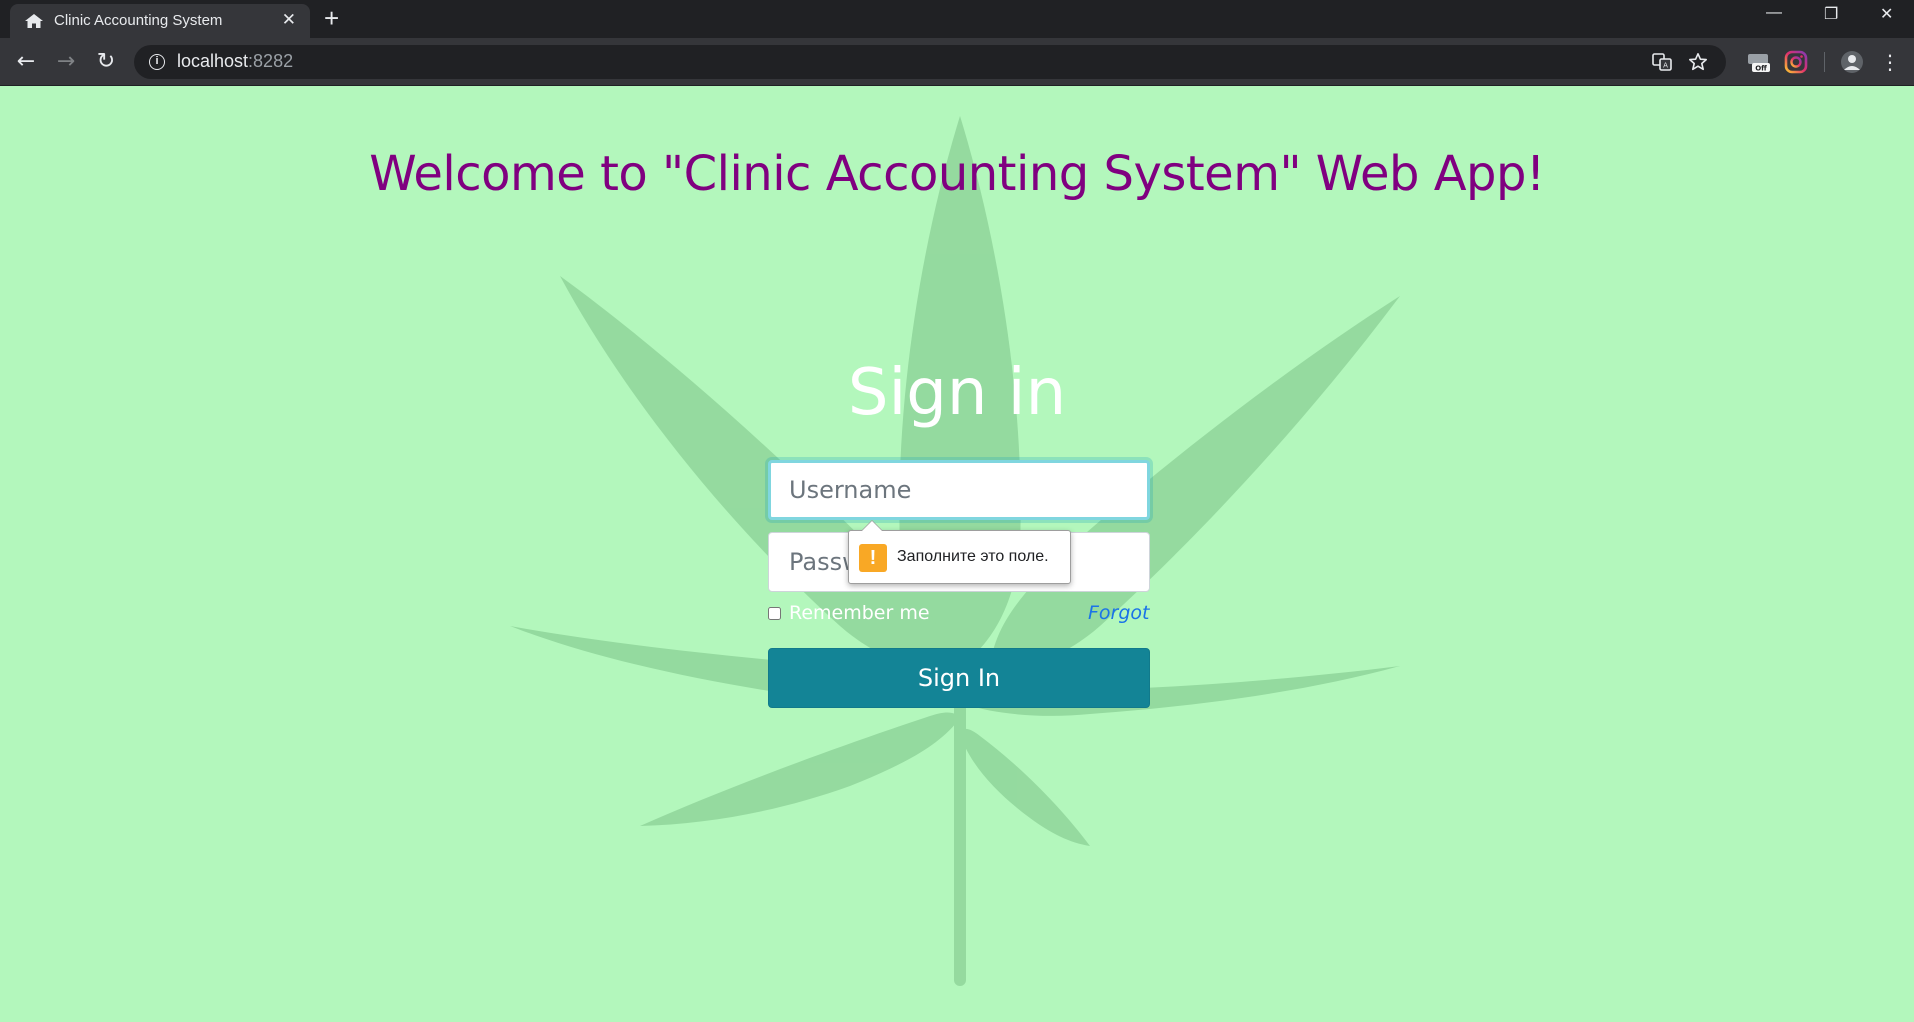  I want to click on remember-label: Remember me, so click(859, 613).